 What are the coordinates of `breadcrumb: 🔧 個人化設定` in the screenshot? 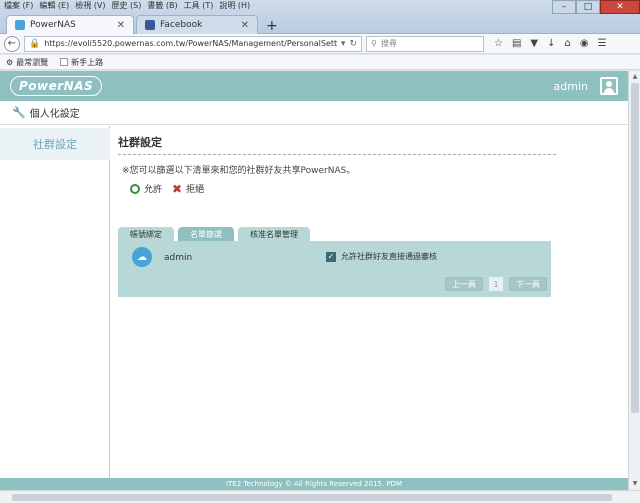 It's located at (314, 113).